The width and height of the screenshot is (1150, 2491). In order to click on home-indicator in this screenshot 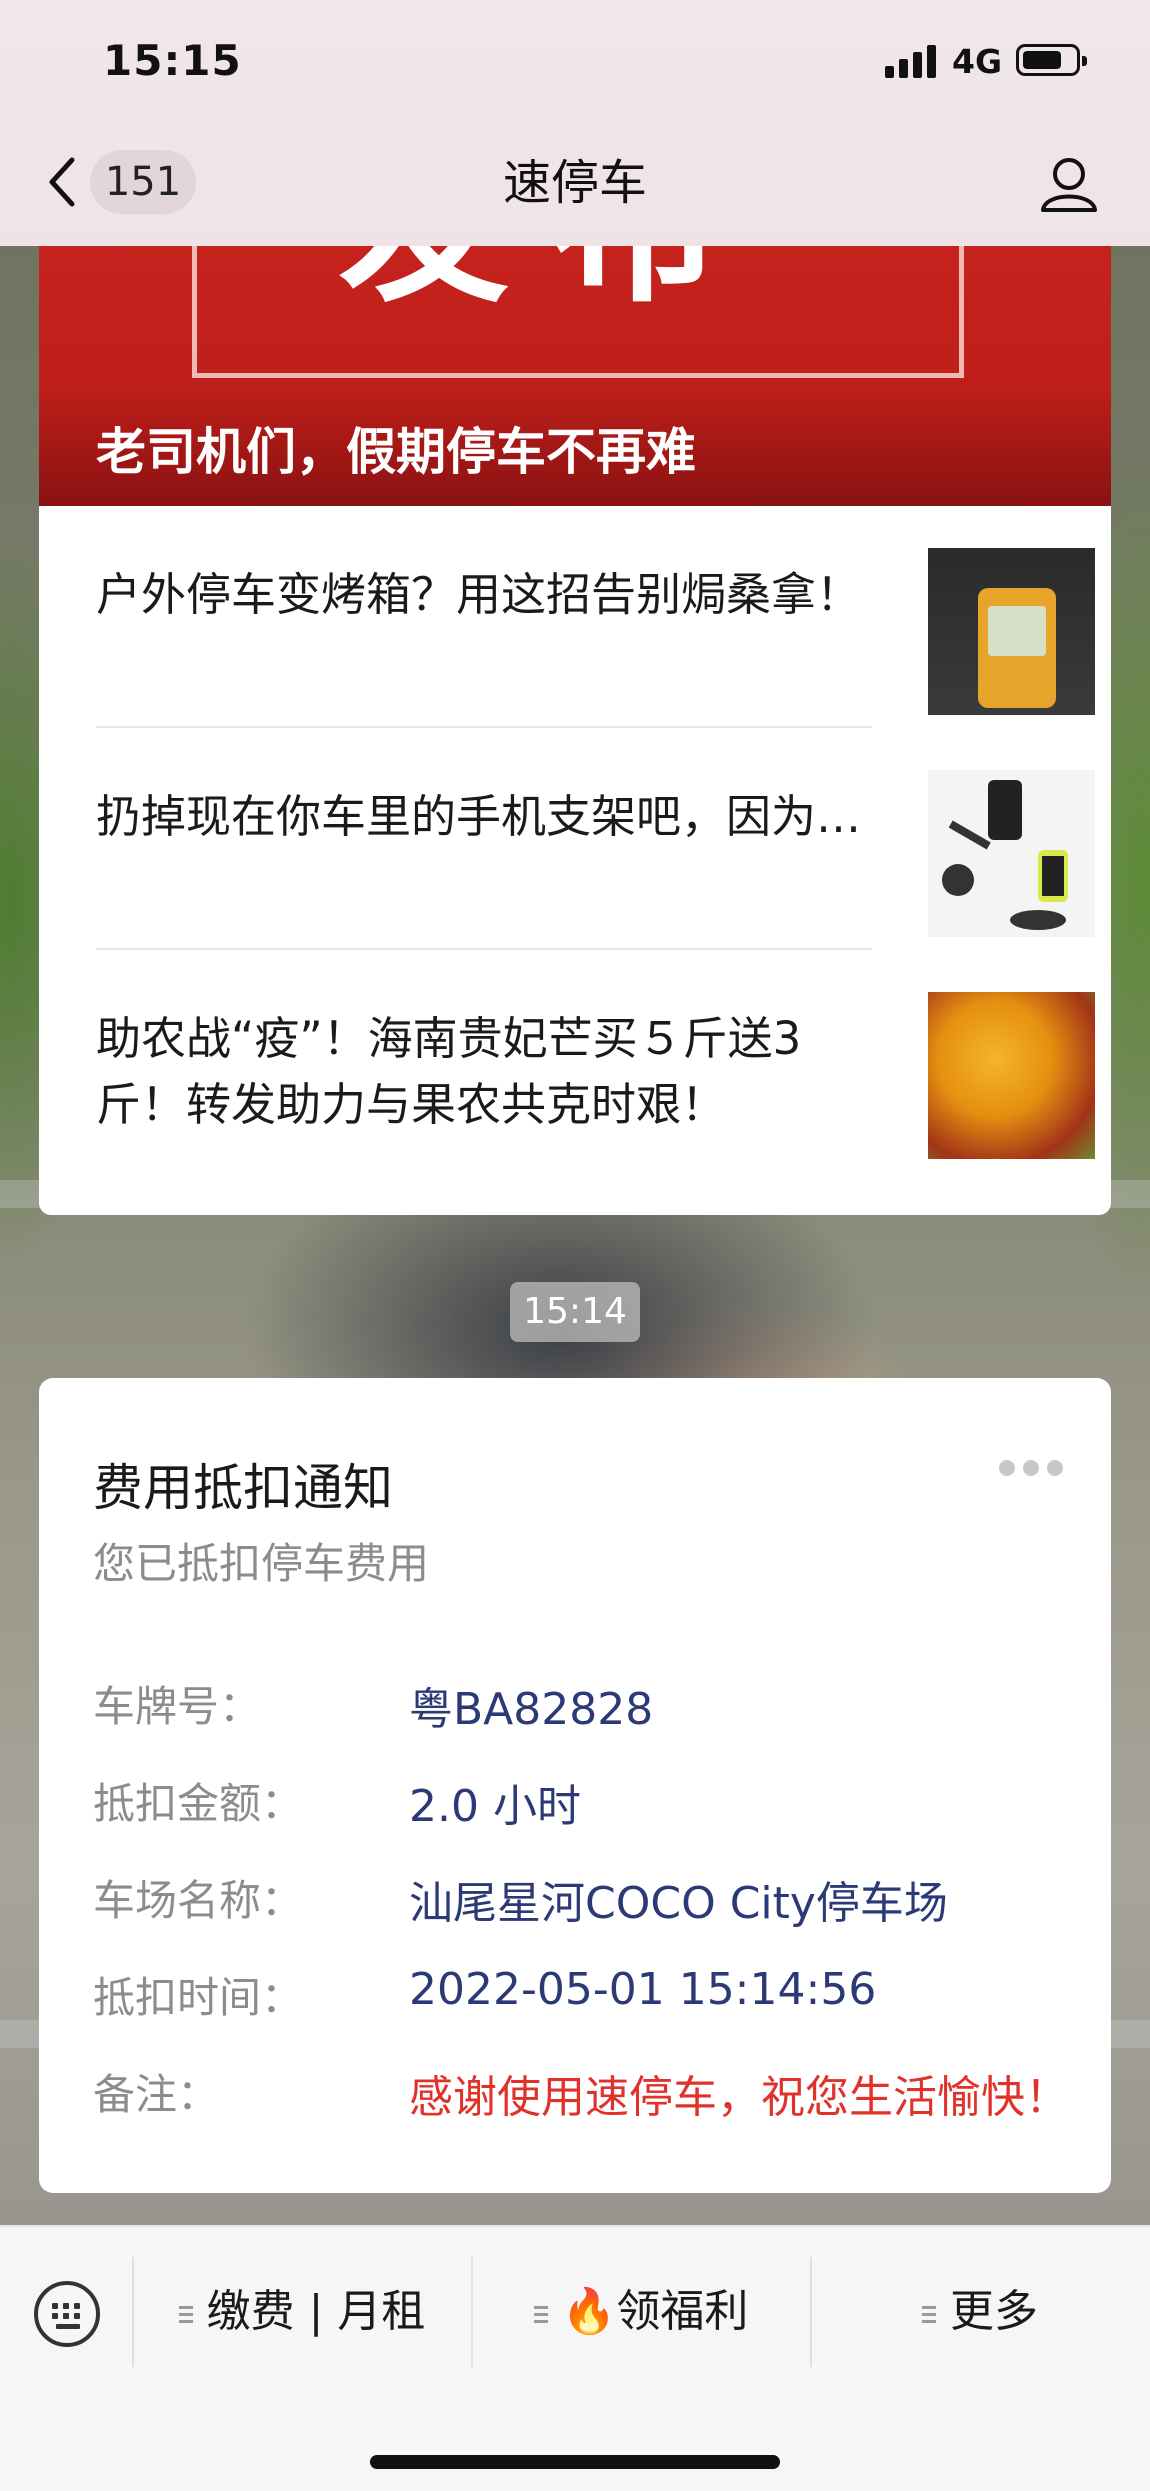, I will do `click(575, 2462)`.